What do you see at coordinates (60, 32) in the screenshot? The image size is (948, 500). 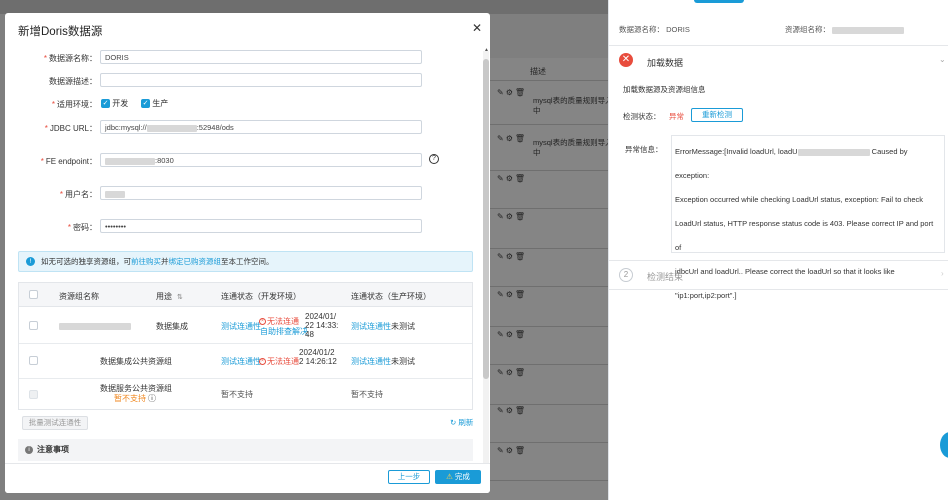 I see `modal-title: 新增Doris数据源` at bounding box center [60, 32].